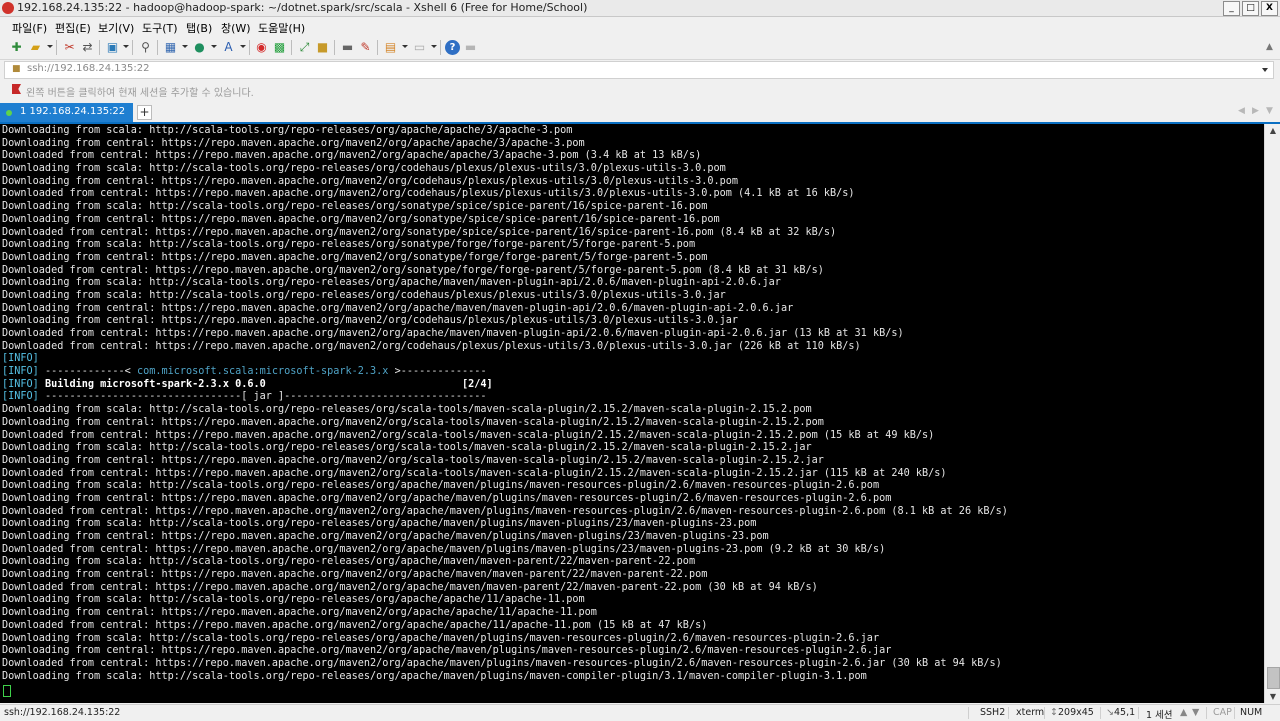  I want to click on menu-view: 보기(V), so click(116, 28).